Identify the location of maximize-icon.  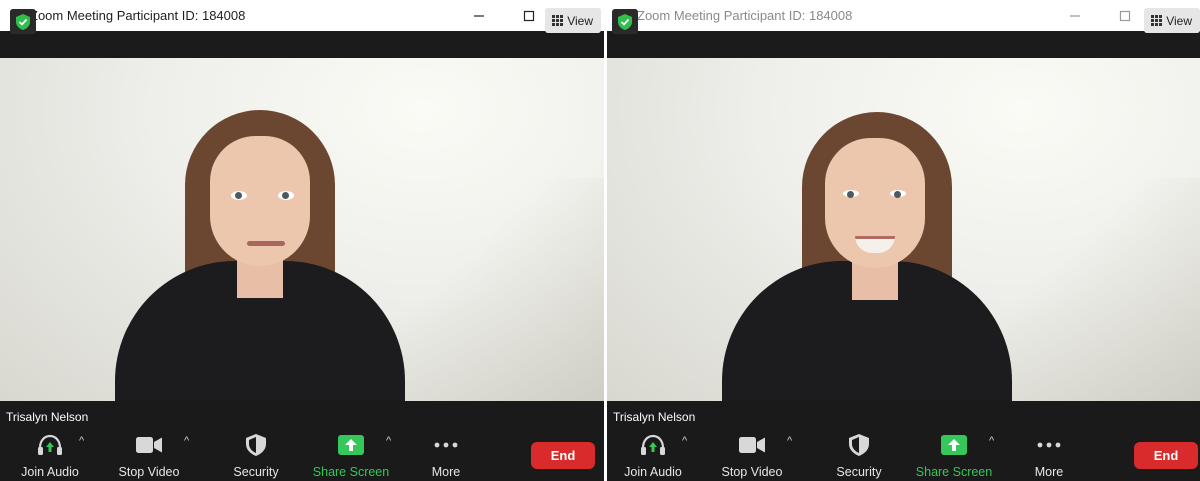
(1125, 15).